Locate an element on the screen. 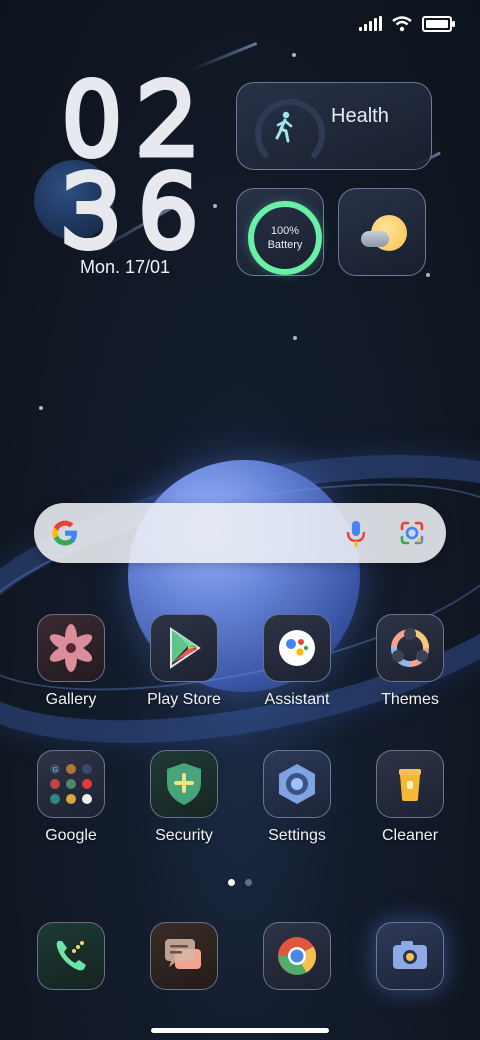  clock-hour-digit: 0 is located at coordinates (92, 120).